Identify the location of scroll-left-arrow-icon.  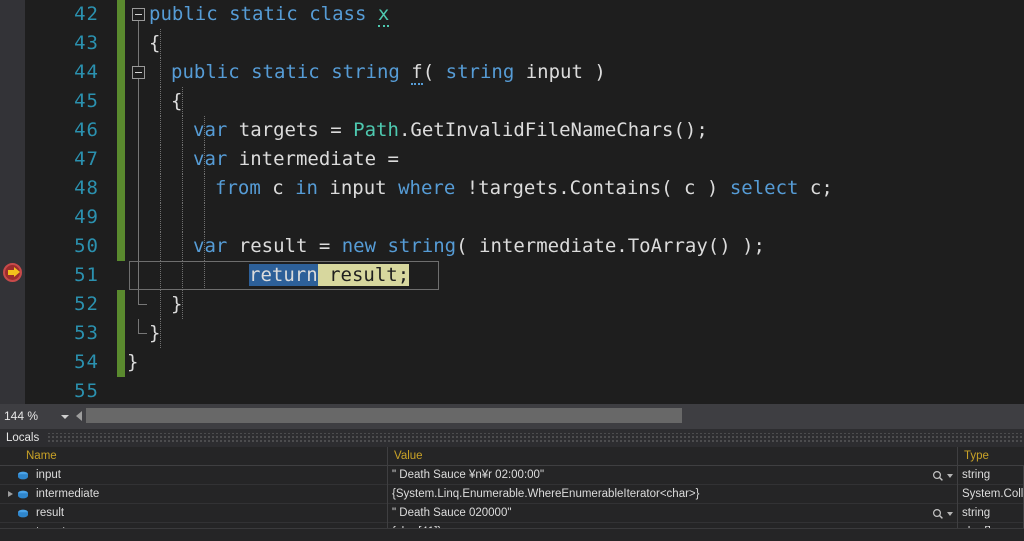
(79, 416).